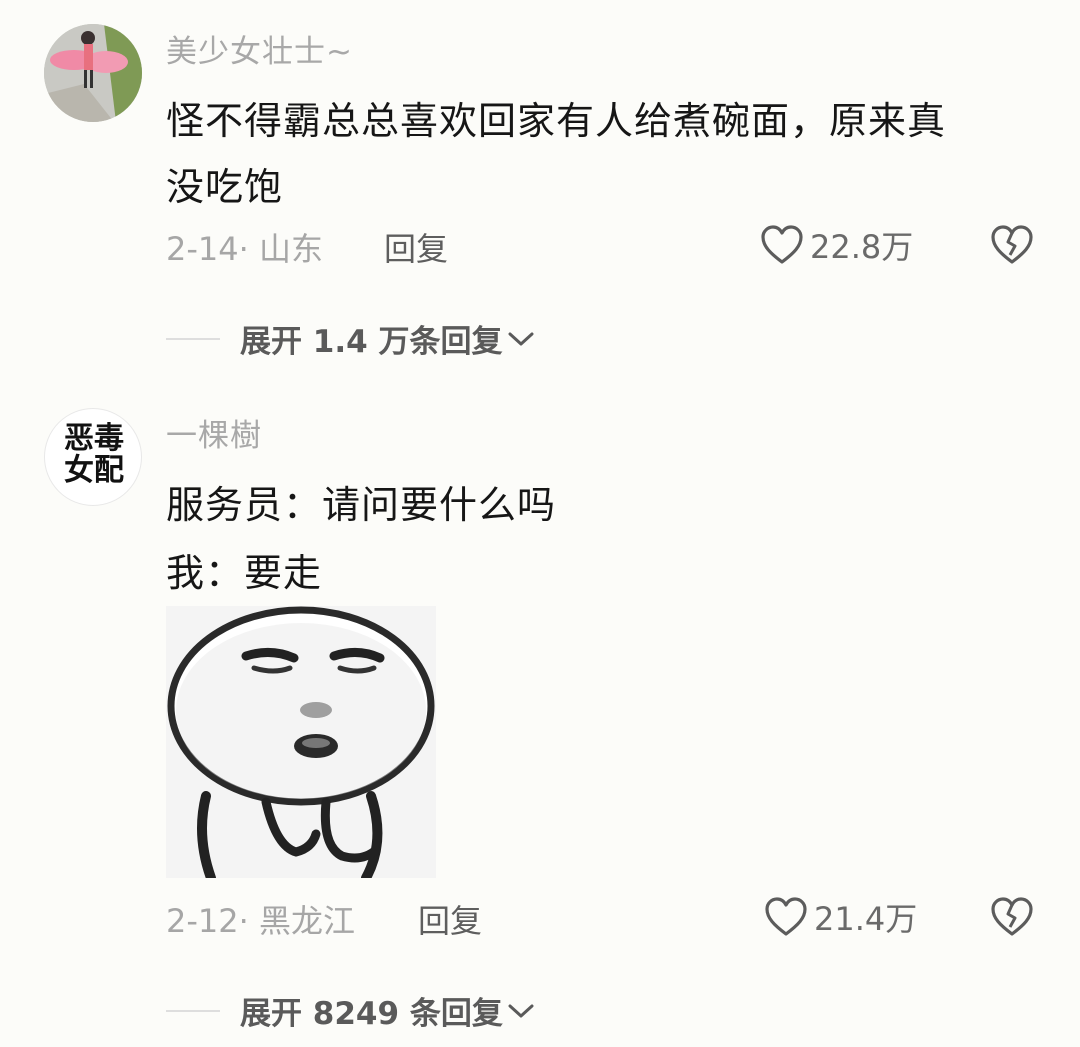  I want to click on like-count: 21.4万, so click(866, 919).